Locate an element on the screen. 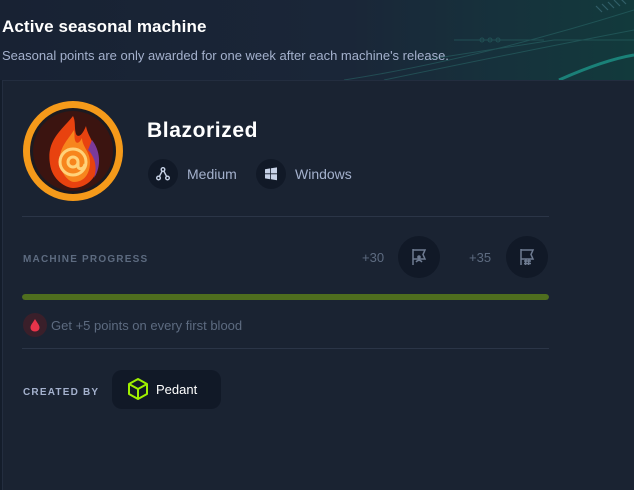 This screenshot has height=490, width=634. first-blood-text: Get +5 points on every first blood is located at coordinates (147, 325).